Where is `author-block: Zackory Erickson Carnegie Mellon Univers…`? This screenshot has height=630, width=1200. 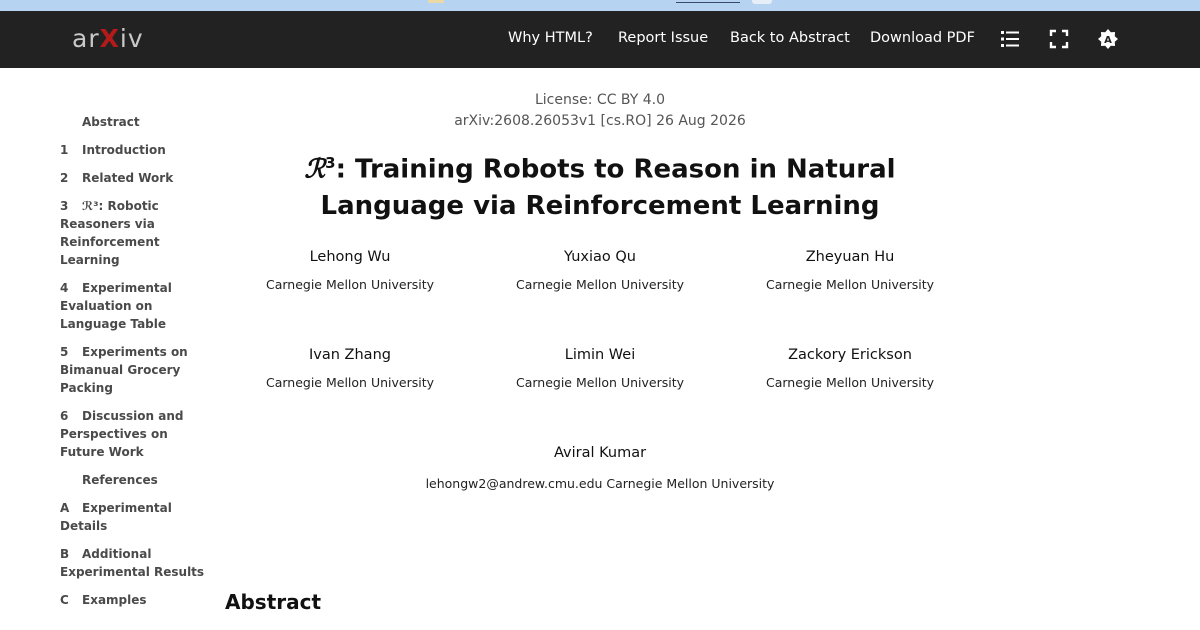 author-block: Zackory Erickson Carnegie Mellon Univers… is located at coordinates (850, 368).